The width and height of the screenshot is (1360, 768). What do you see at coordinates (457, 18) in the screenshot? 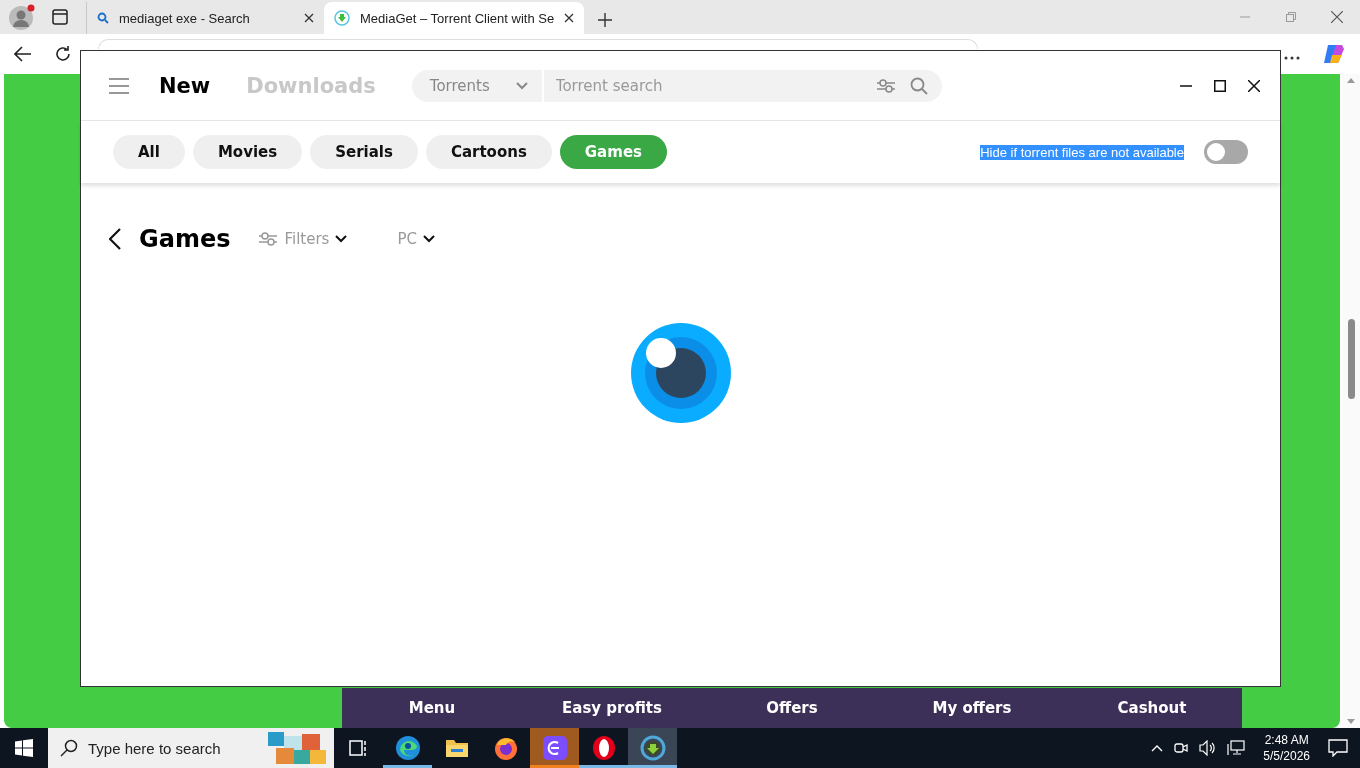
I see `tab-title: MediaGet – Torrent Client with Se` at bounding box center [457, 18].